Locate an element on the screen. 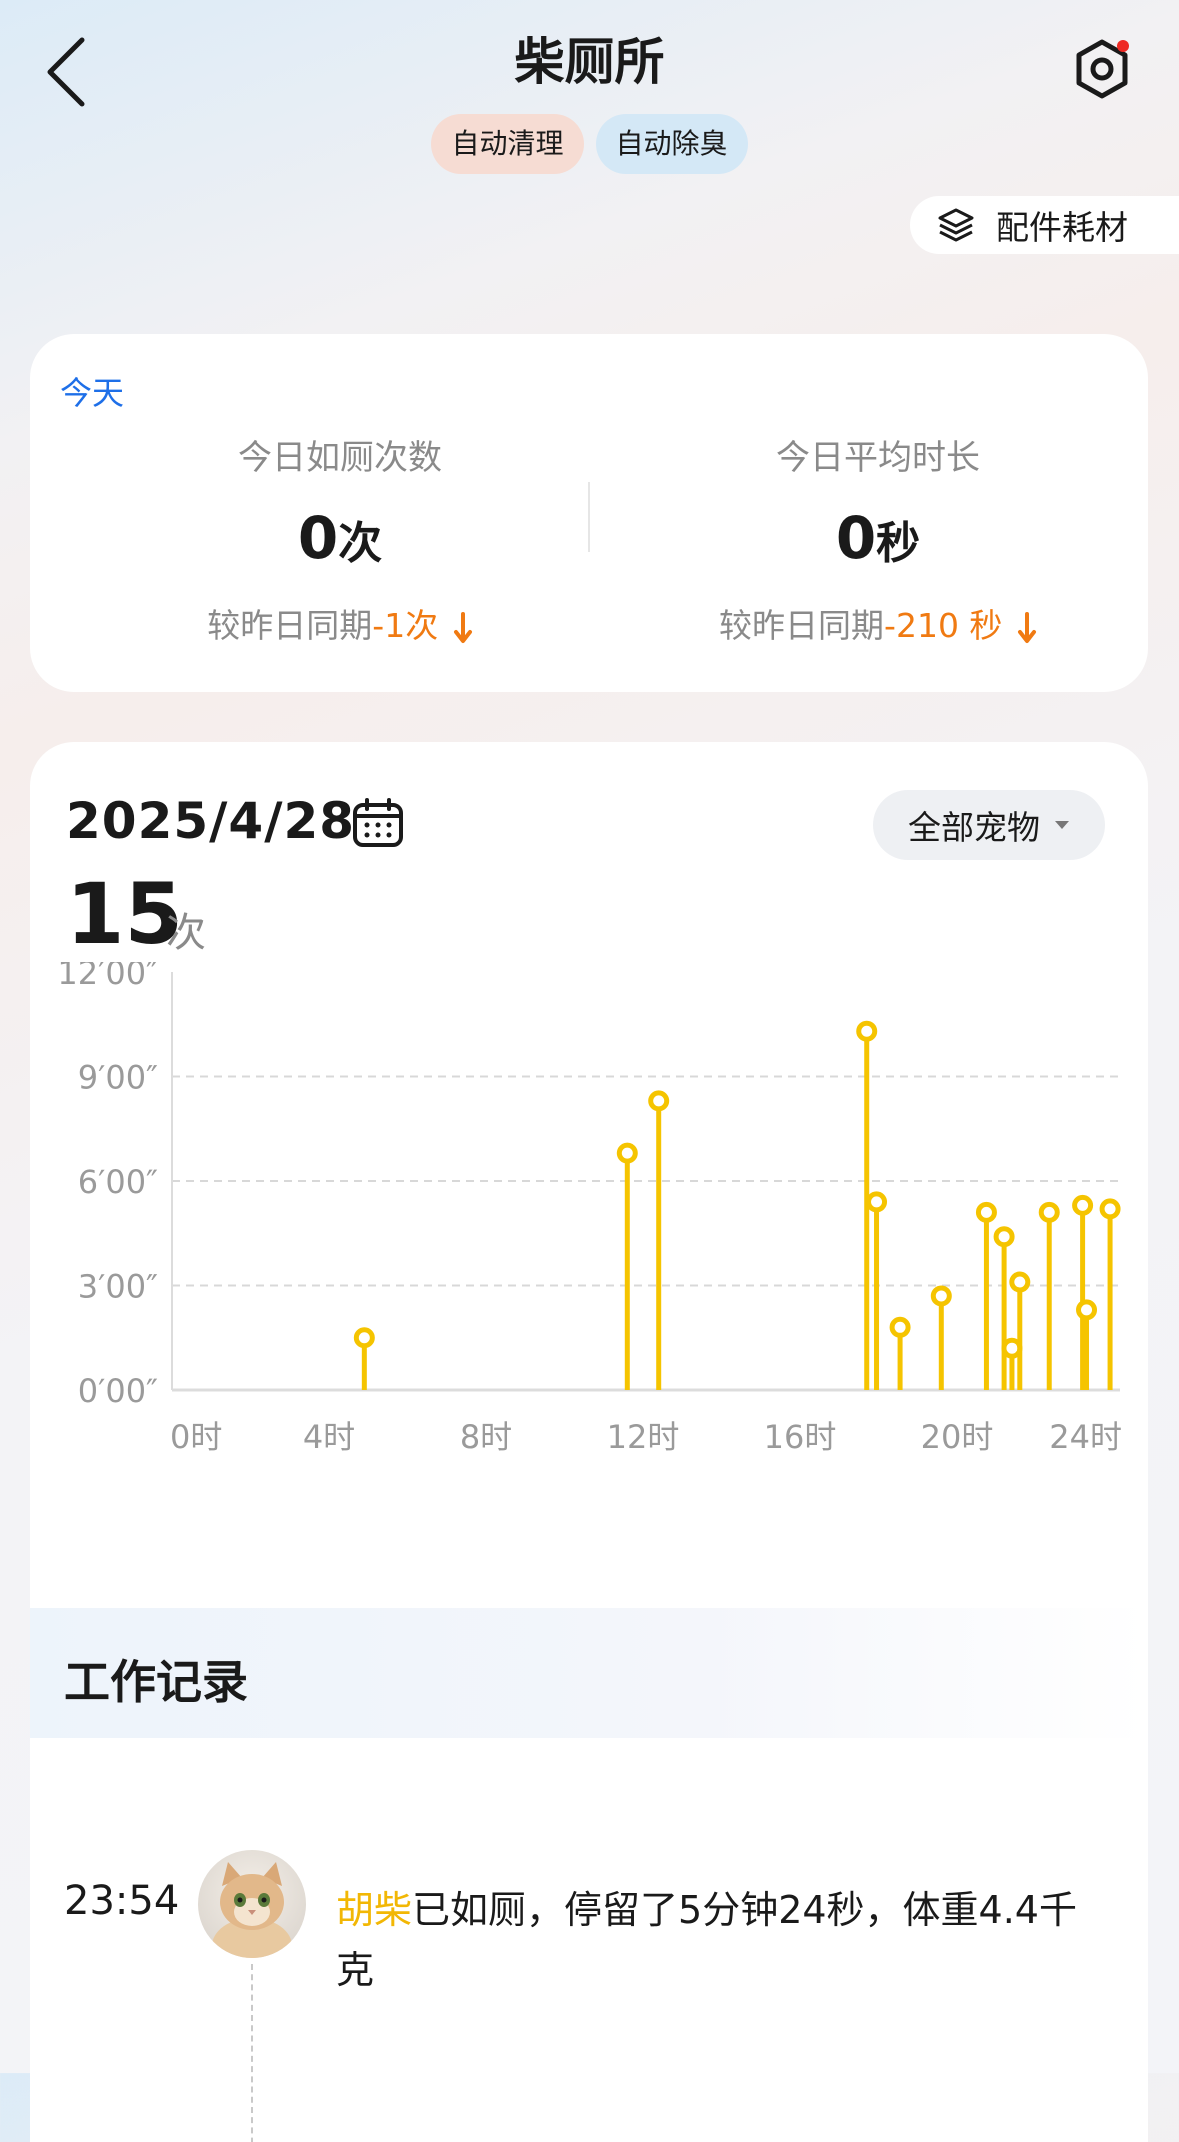 This screenshot has width=1179, height=2142. record-message-text: 已如厕，停留了5分钟24秒，体重4.4千克 is located at coordinates (706, 1940).